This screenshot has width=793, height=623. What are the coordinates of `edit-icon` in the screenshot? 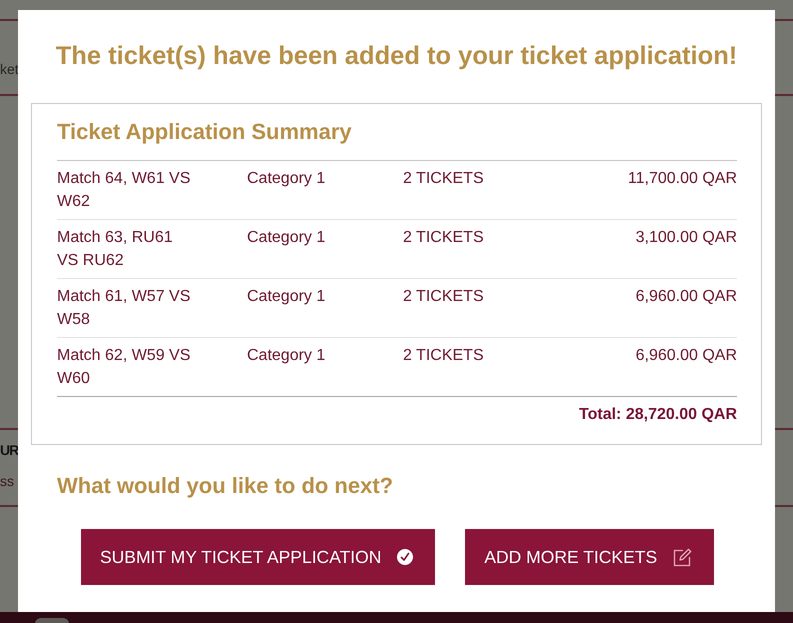 It's located at (682, 557).